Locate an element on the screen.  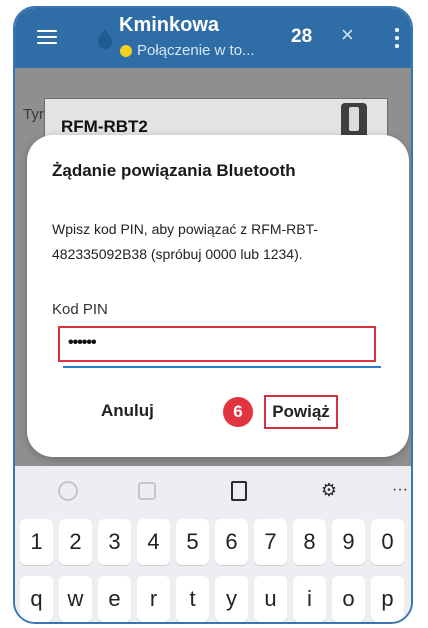
sticker-icon is located at coordinates (146, 490).